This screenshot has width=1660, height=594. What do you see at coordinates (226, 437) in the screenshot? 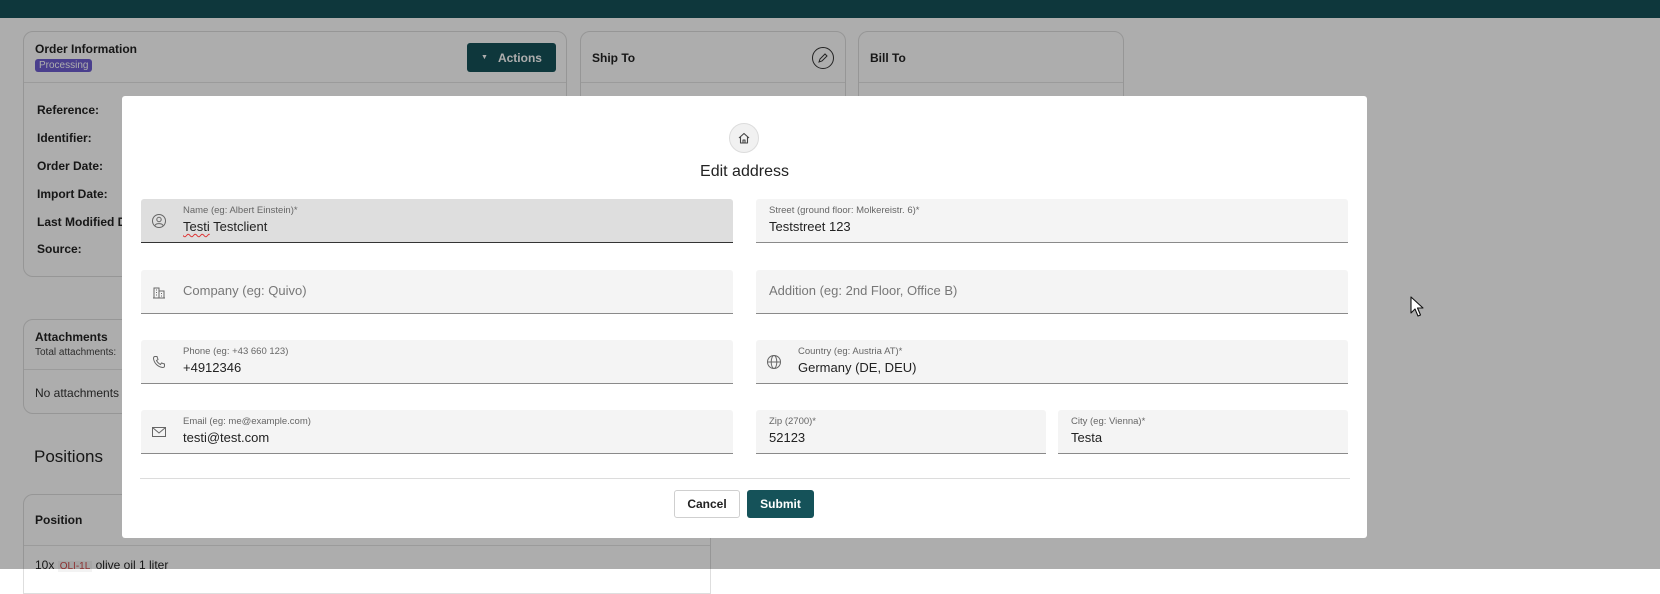
I see `email-field-value: testi@test.com` at bounding box center [226, 437].